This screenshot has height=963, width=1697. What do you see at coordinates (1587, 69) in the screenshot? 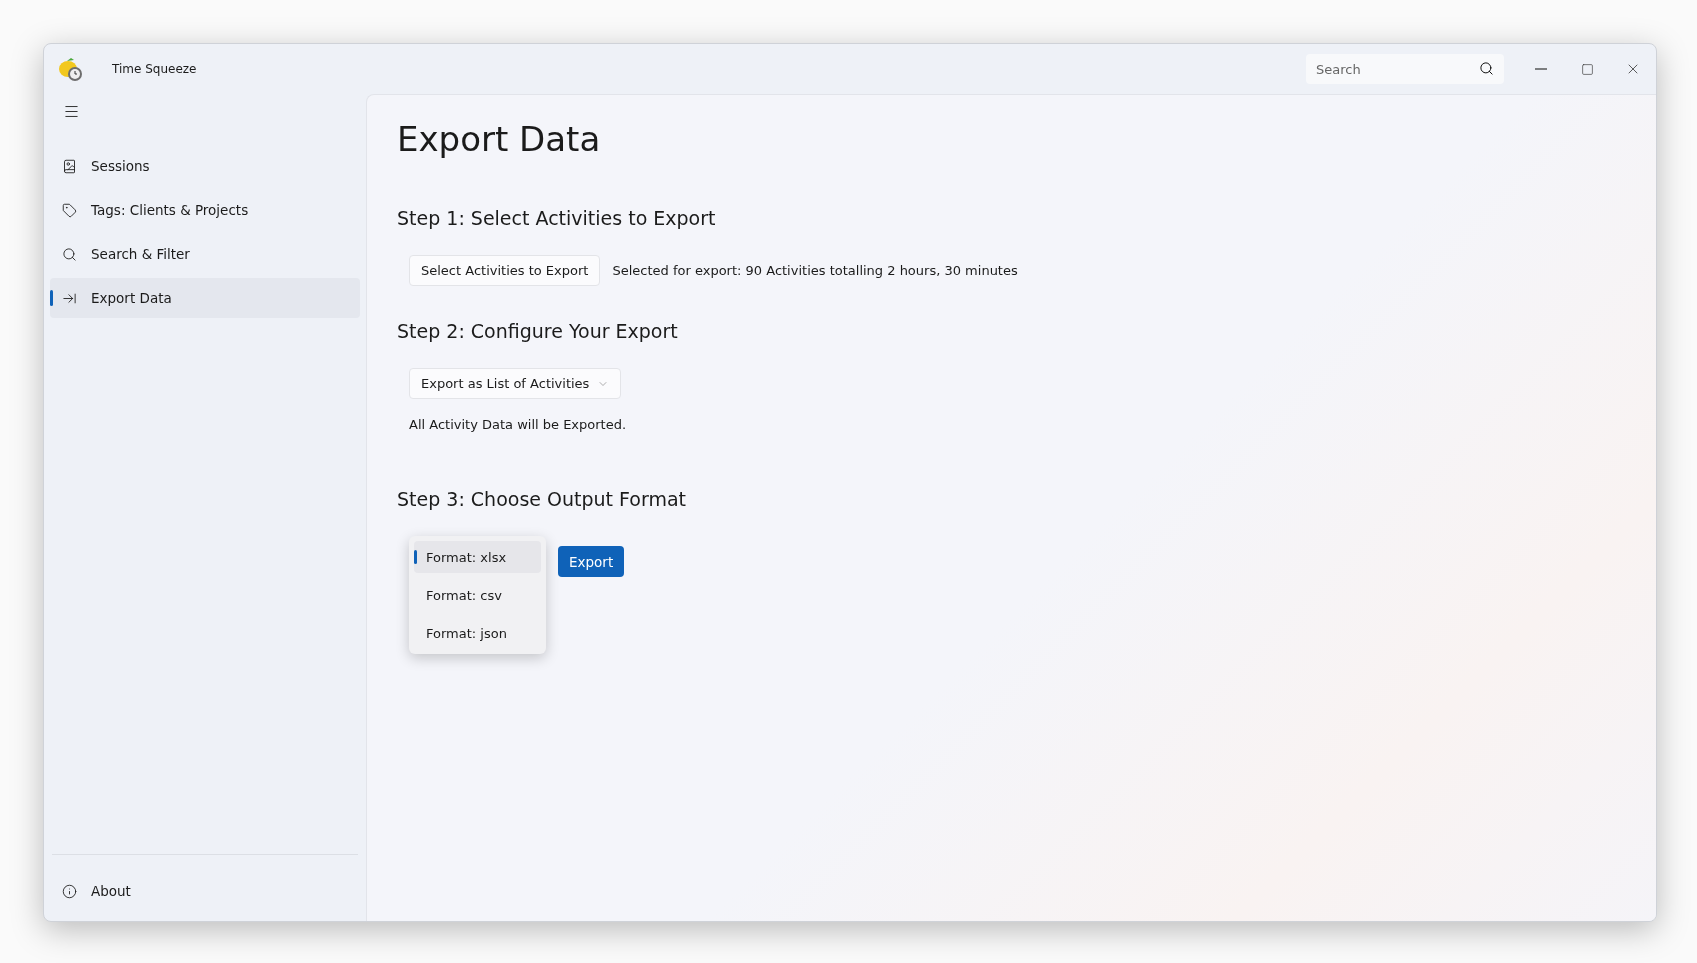
I see `maximize-icon` at bounding box center [1587, 69].